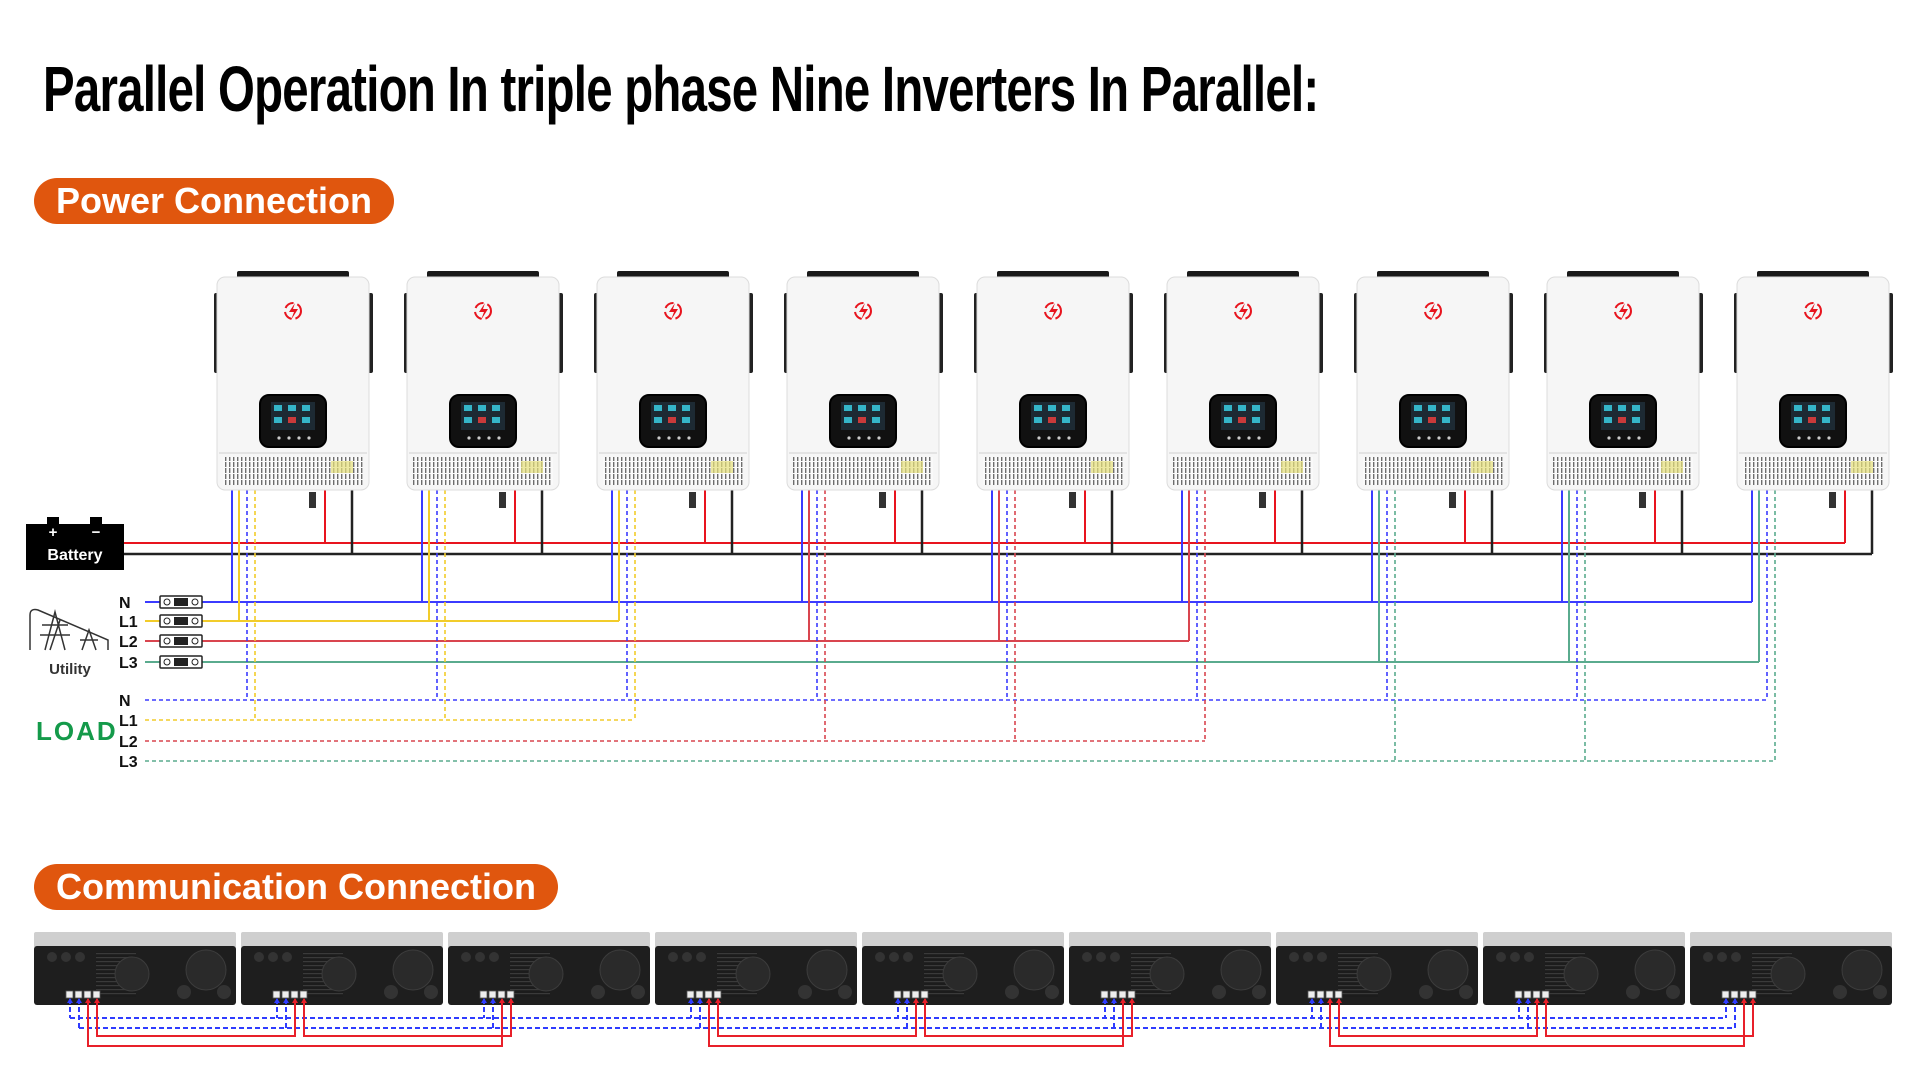 The width and height of the screenshot is (1920, 1080). I want to click on breaker-switch, so click(181, 662).